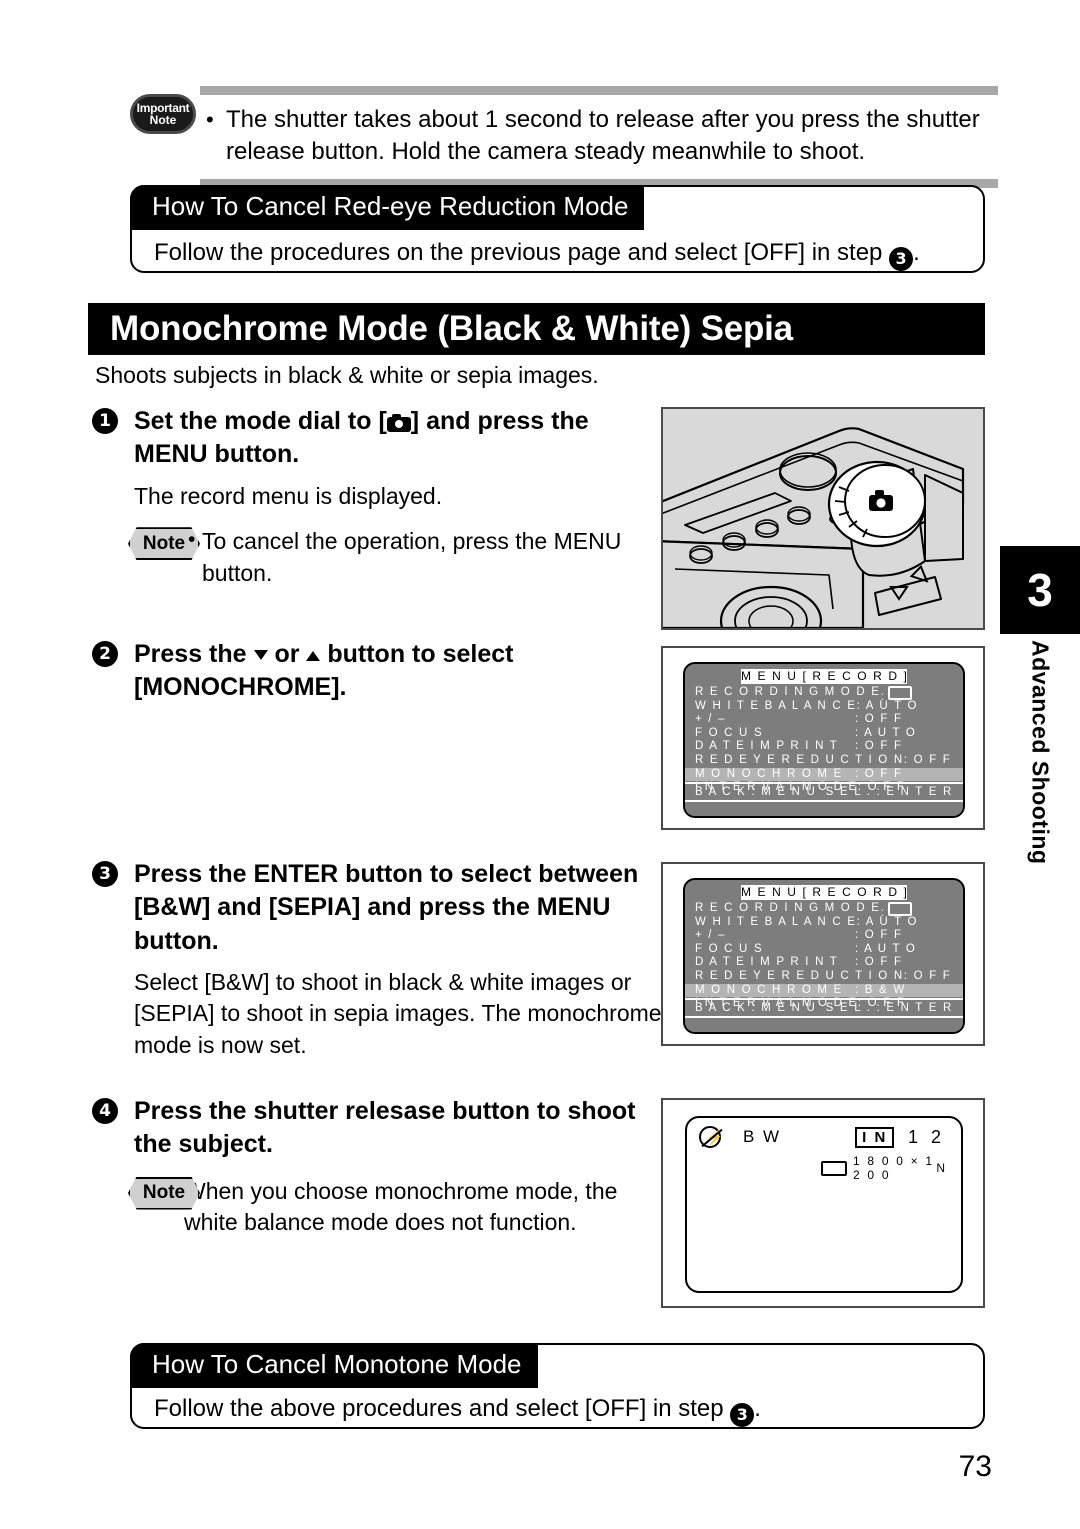  I want to click on lcd-label: M O N O C H R O M E, so click(769, 989).